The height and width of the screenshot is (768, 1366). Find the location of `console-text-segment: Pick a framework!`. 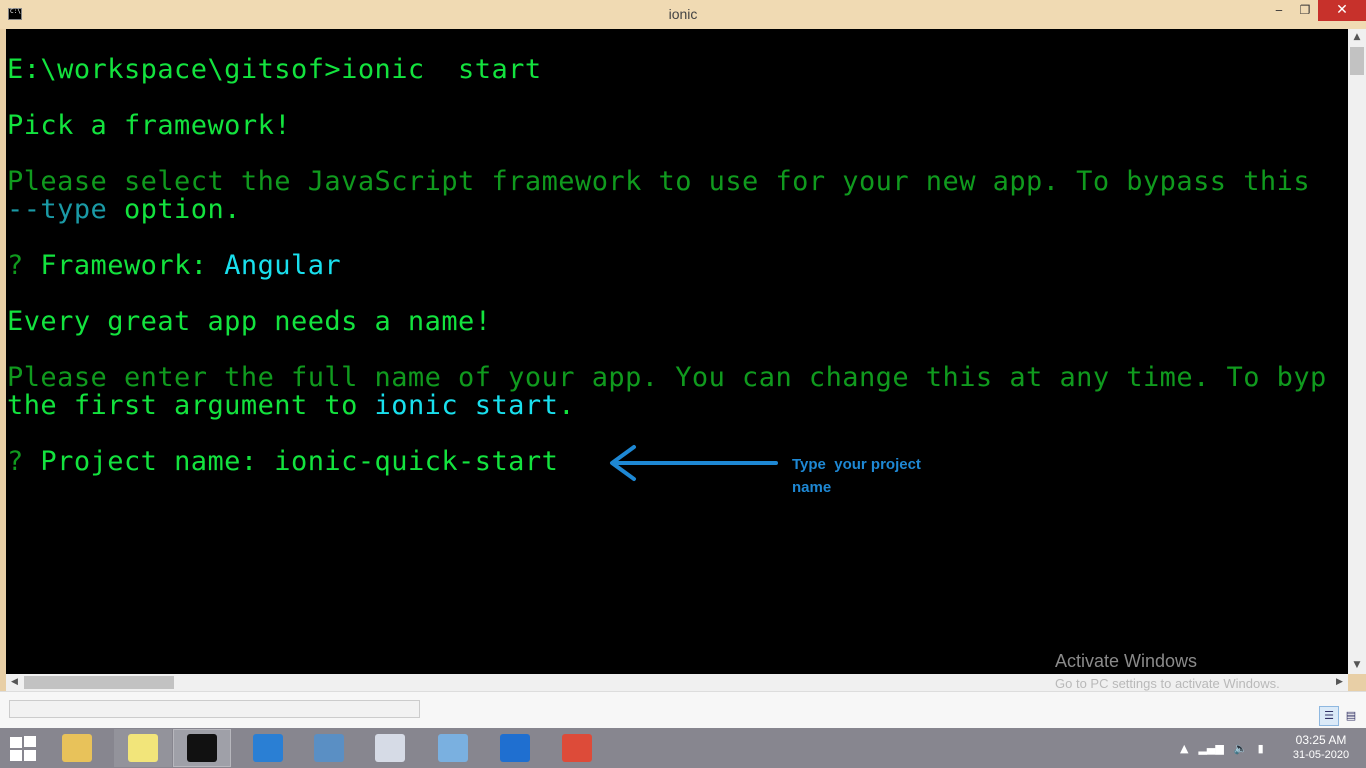

console-text-segment: Pick a framework! is located at coordinates (149, 125).